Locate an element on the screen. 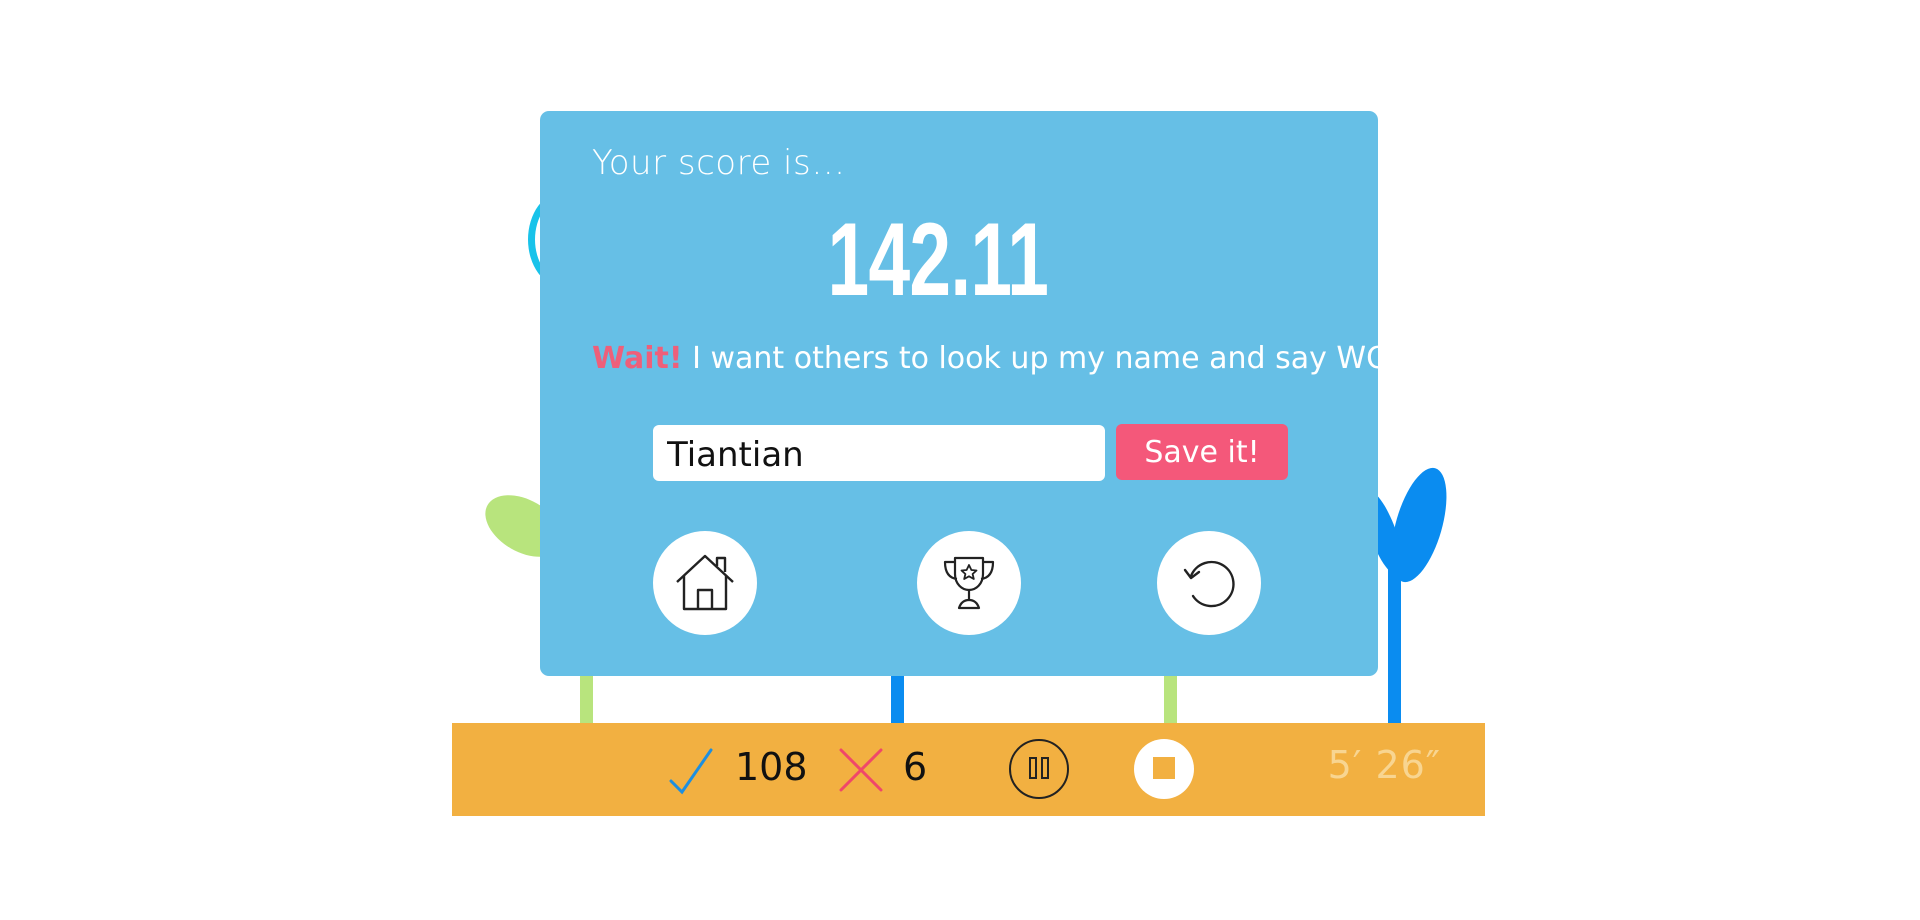 This screenshot has height=920, width=1920. home-icon is located at coordinates (705, 583).